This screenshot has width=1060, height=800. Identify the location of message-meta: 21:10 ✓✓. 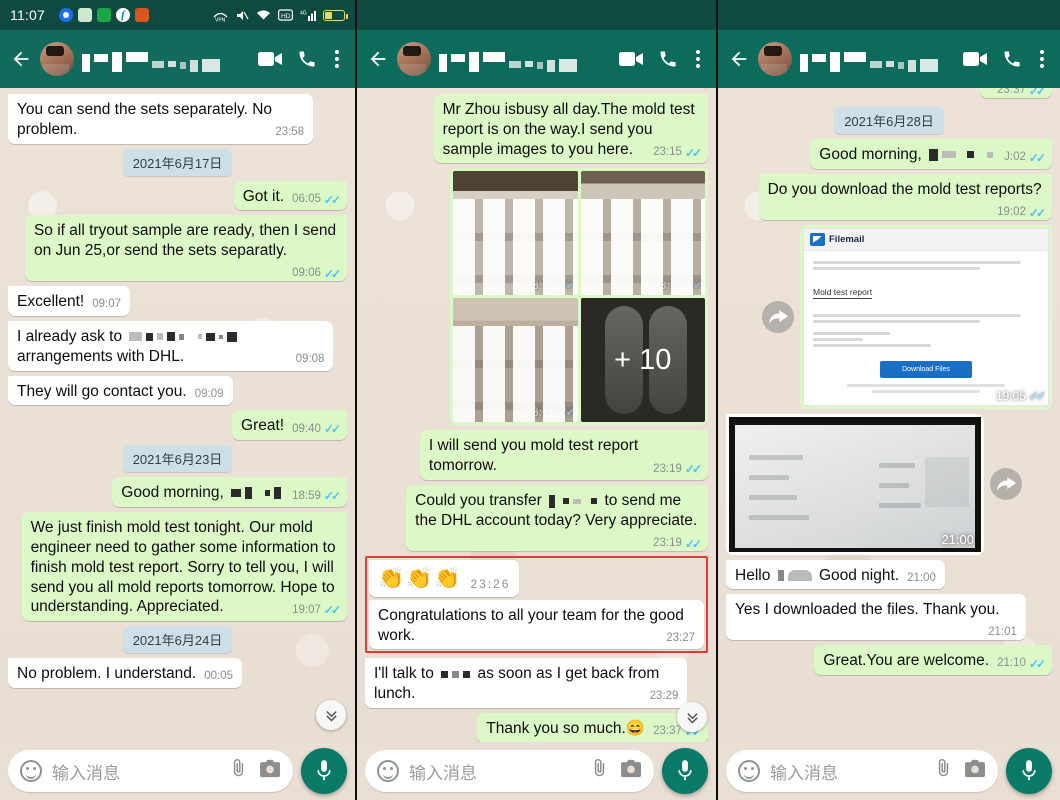
(1021, 664).